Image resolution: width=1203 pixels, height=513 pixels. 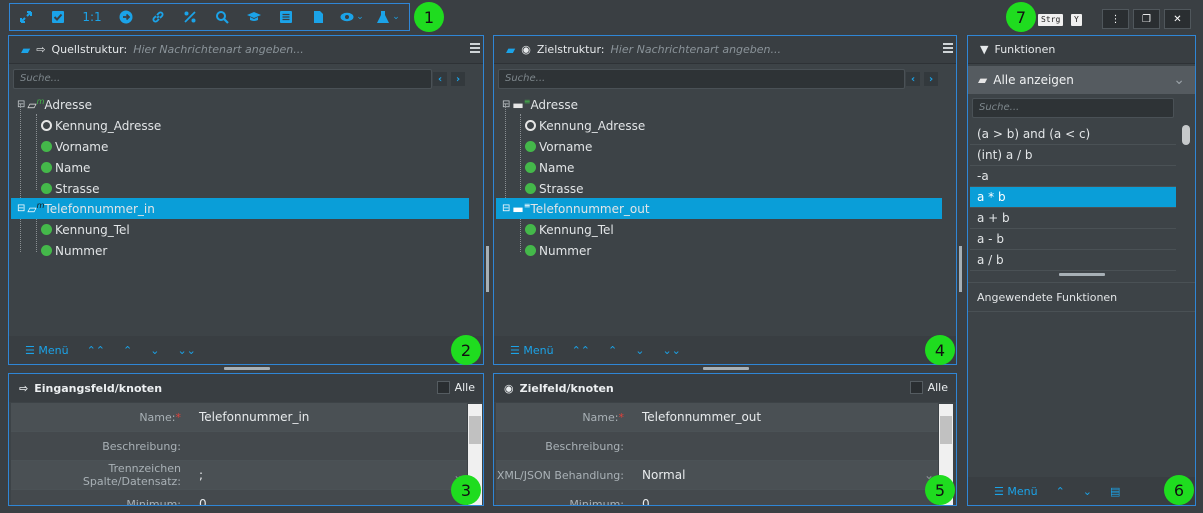 What do you see at coordinates (506, 104) in the screenshot?
I see `collapse-icon: ⊟` at bounding box center [506, 104].